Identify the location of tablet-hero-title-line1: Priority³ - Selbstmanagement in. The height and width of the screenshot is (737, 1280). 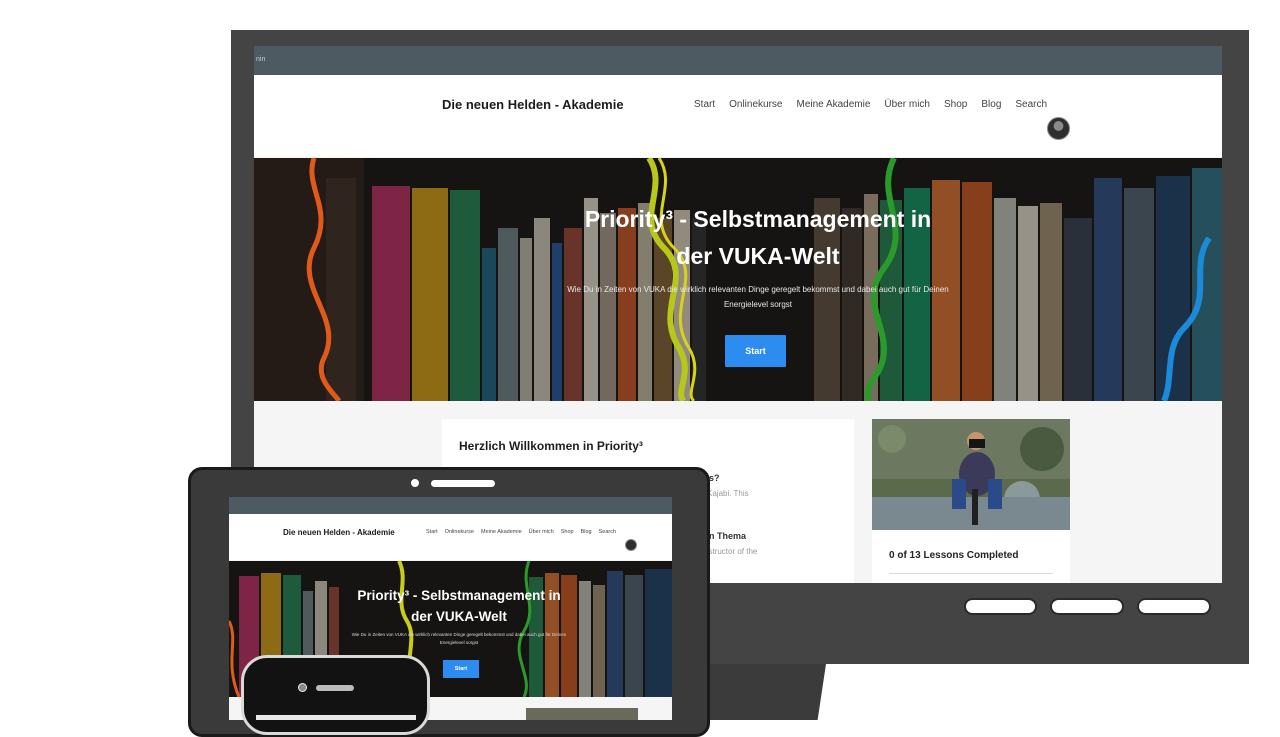
(459, 595).